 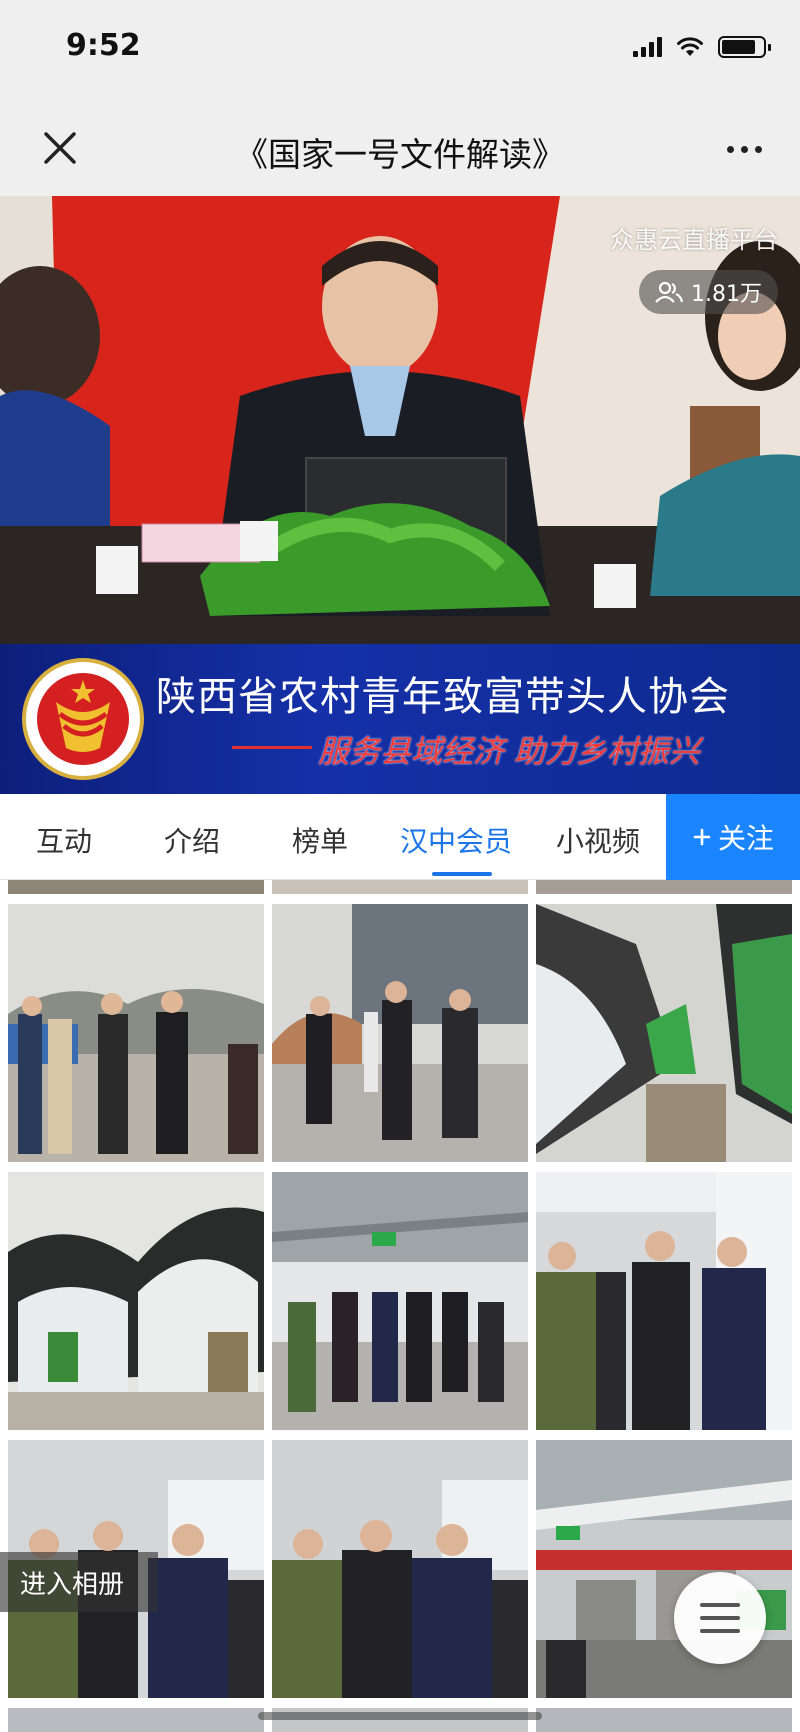 I want to click on status-bar: 9:52, so click(x=400, y=50).